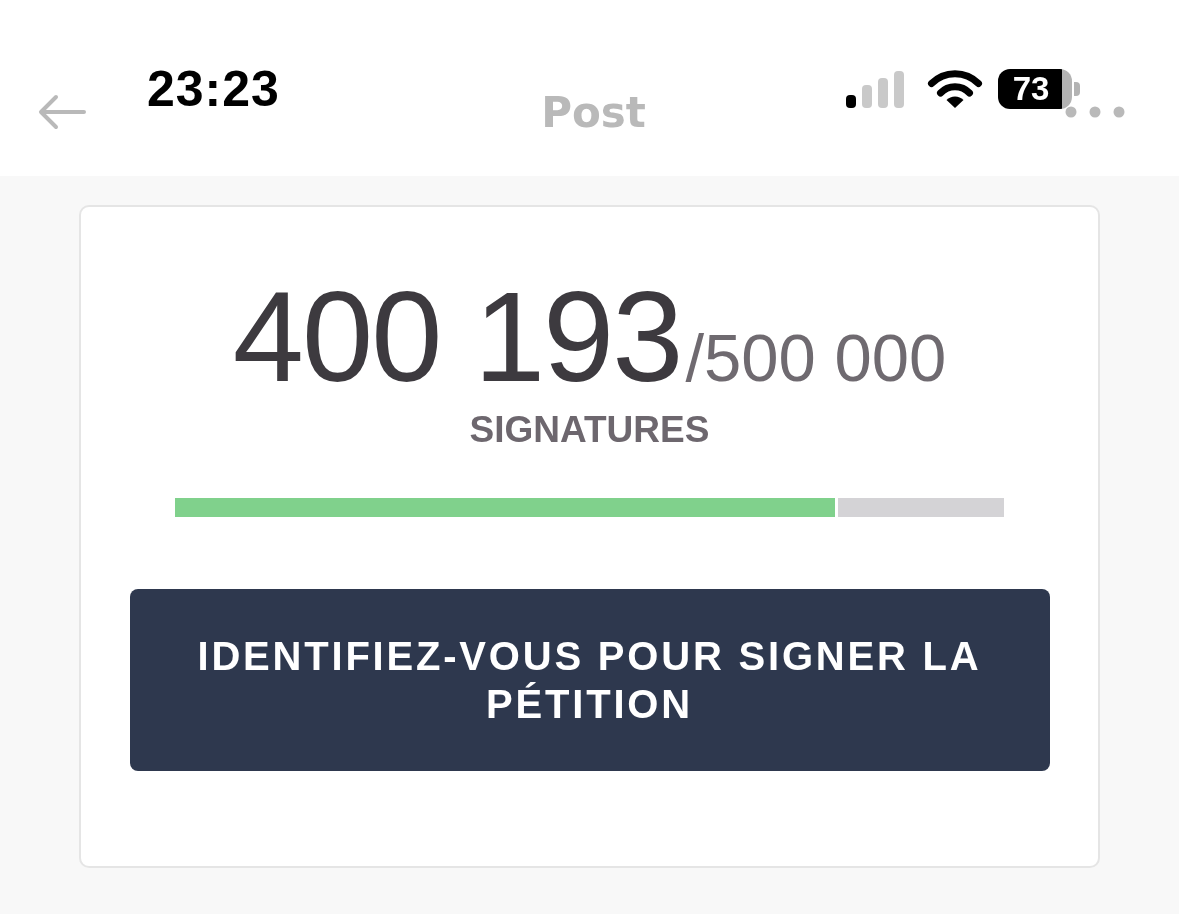 The image size is (1179, 914). Describe the element at coordinates (457, 337) in the screenshot. I see `signature-count: 400 193` at that location.